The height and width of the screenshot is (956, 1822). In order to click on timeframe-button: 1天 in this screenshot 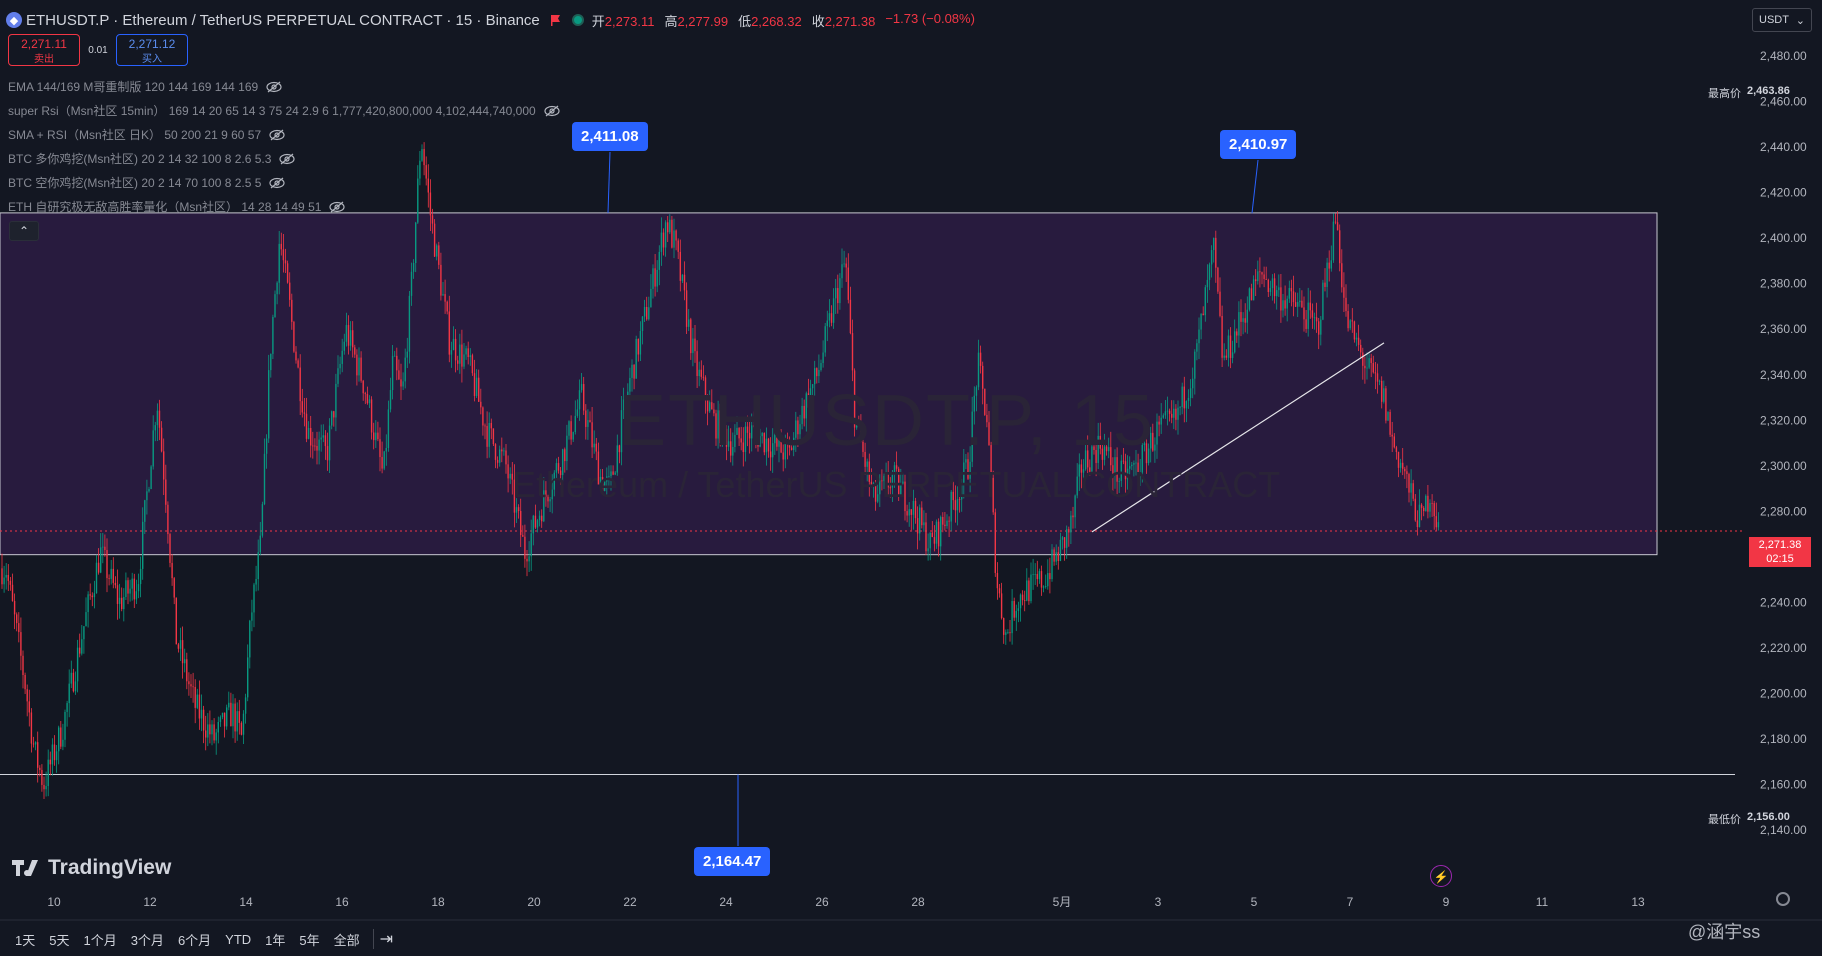, I will do `click(25, 939)`.